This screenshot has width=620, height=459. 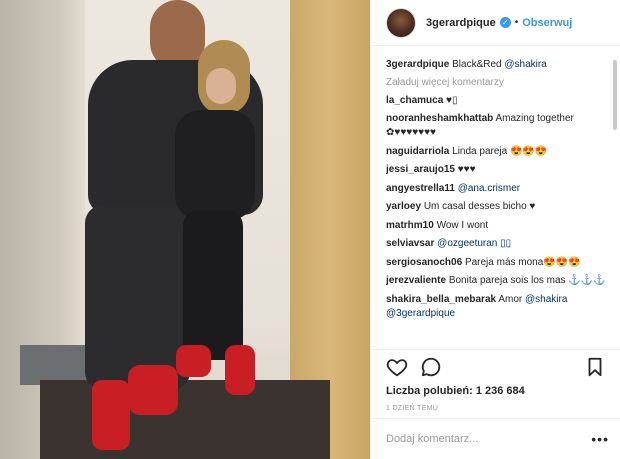 I want to click on photo-figure-man-shoe-left, so click(x=111, y=415).